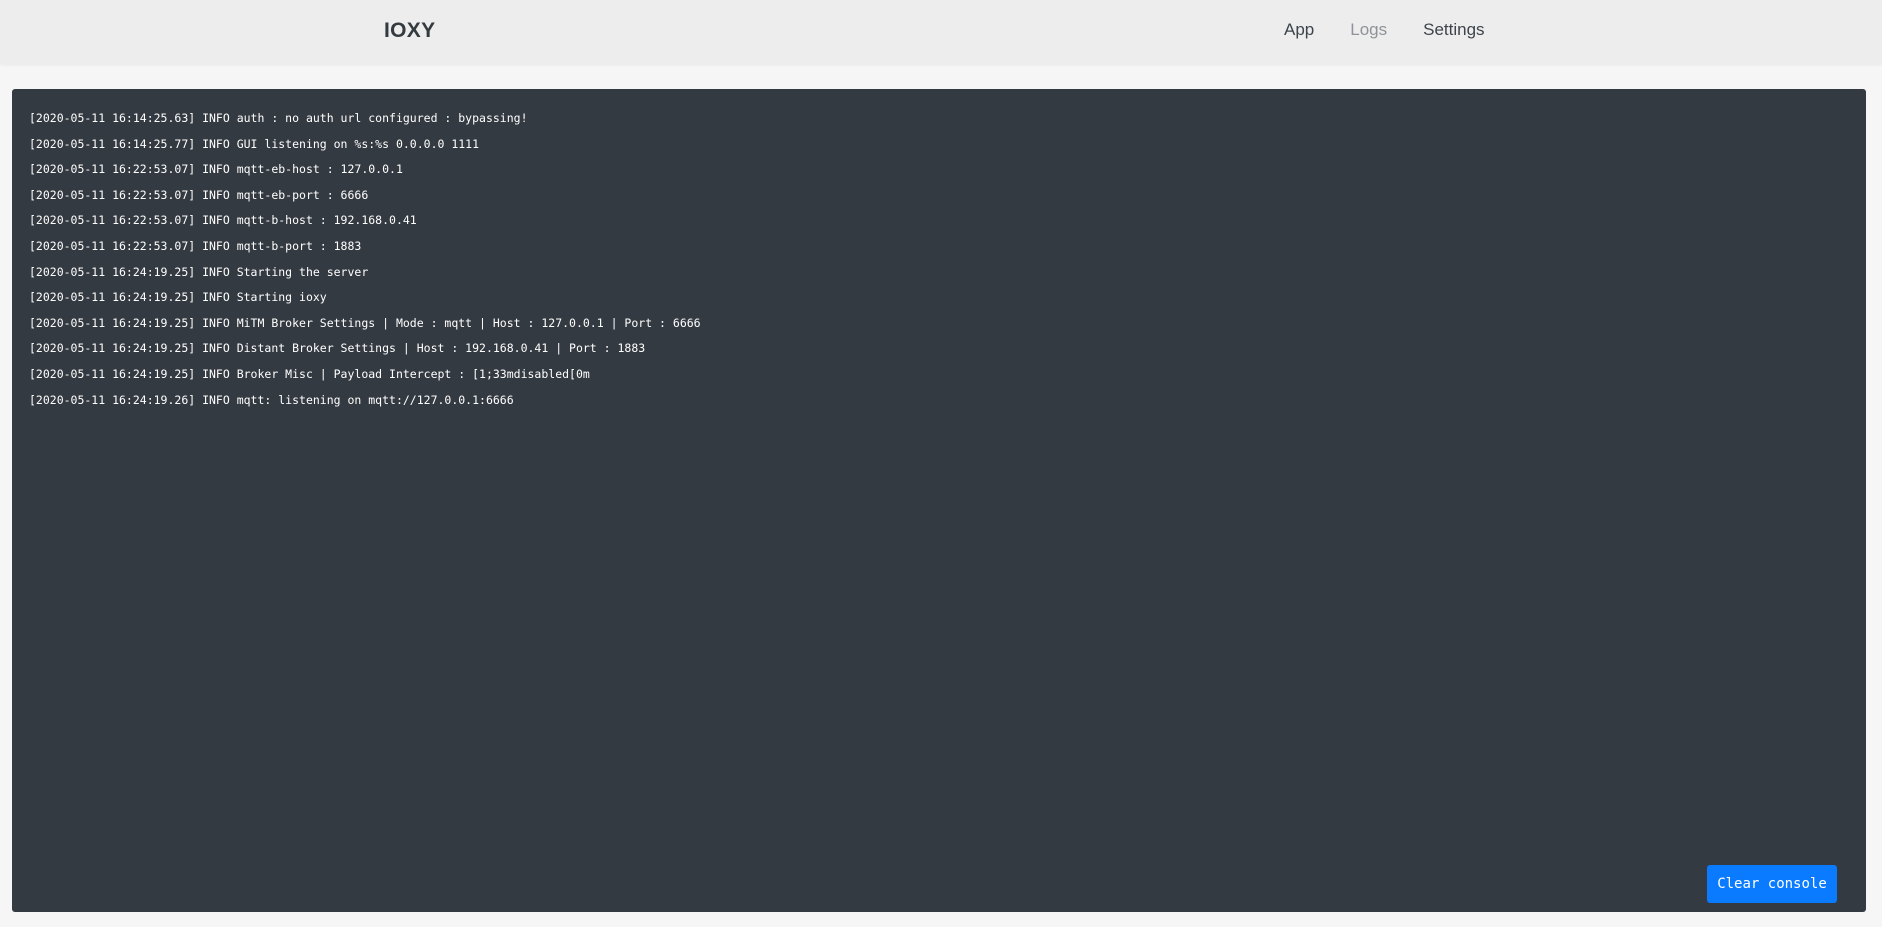 This screenshot has height=927, width=1882. Describe the element at coordinates (941, 32) in the screenshot. I see `top-navbar: IOXY App Logs Settings` at that location.